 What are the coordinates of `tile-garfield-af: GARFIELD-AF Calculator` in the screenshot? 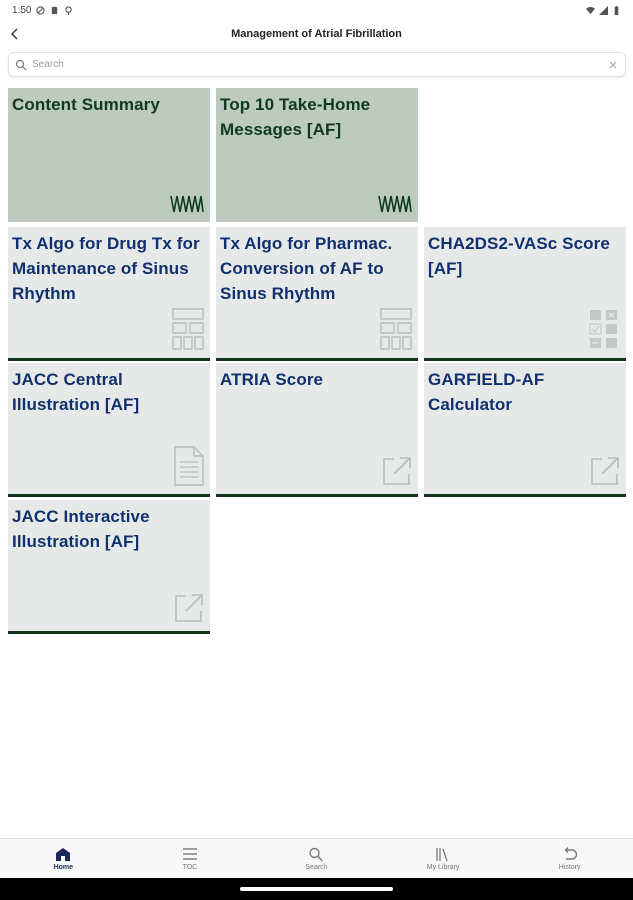 It's located at (525, 430).